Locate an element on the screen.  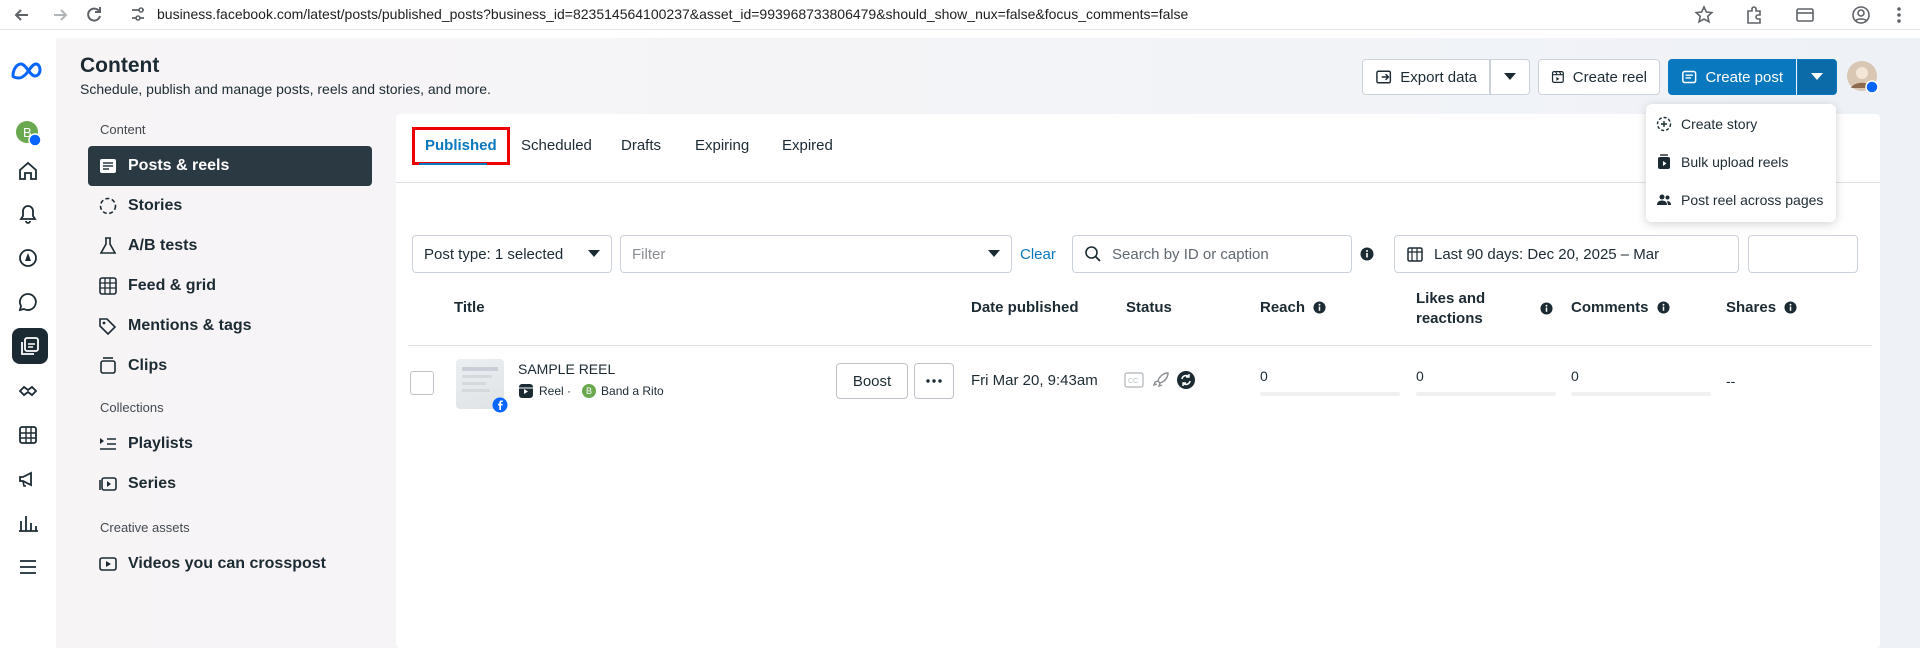
export-data-button: Export data is located at coordinates (1426, 77).